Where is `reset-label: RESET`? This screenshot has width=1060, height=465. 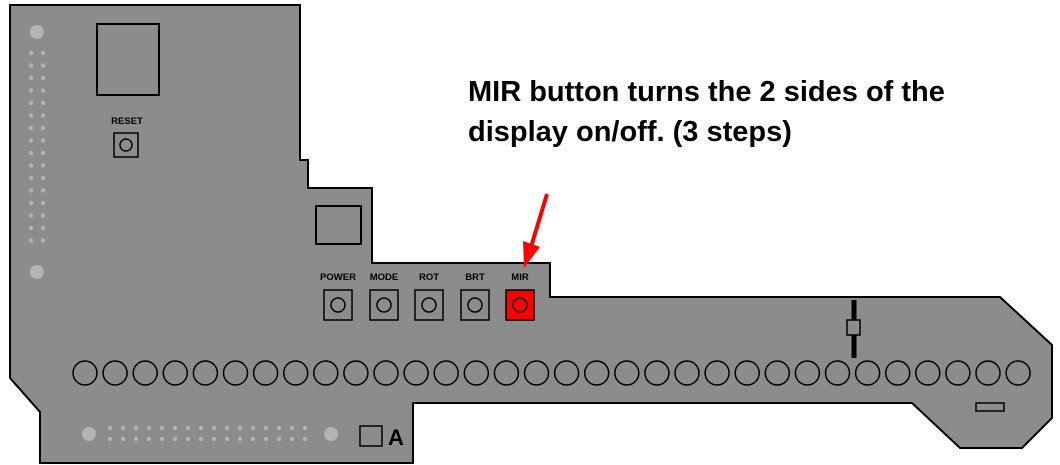 reset-label: RESET is located at coordinates (127, 121).